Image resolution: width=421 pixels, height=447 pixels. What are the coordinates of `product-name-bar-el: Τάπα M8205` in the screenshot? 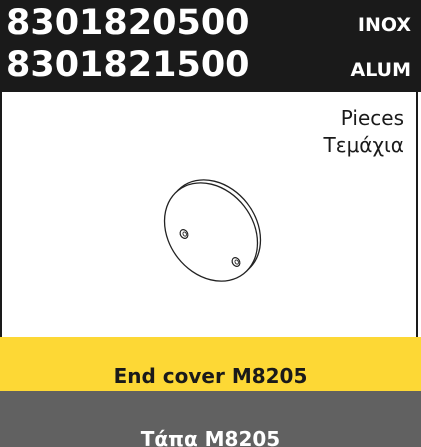 It's located at (210, 419).